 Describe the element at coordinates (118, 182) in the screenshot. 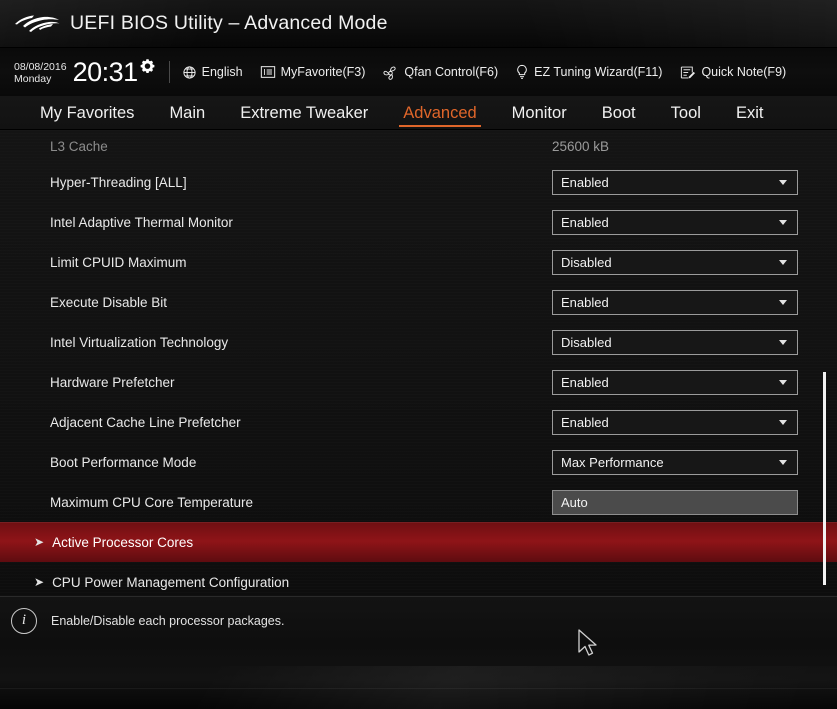

I see `setting-label: Hyper-Threading [ALL]` at that location.